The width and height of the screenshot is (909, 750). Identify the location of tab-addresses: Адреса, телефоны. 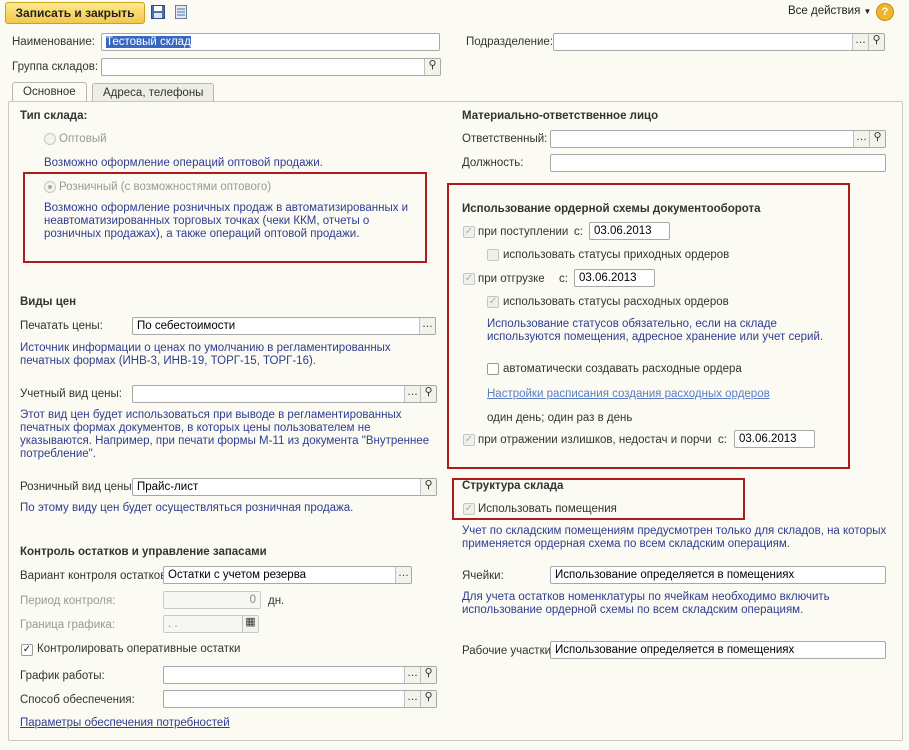
(153, 92).